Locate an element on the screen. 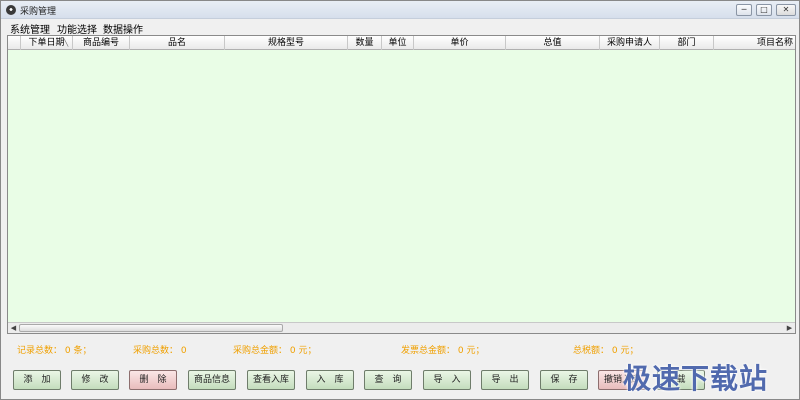 The height and width of the screenshot is (400, 800). maximize-button: □ is located at coordinates (764, 10).